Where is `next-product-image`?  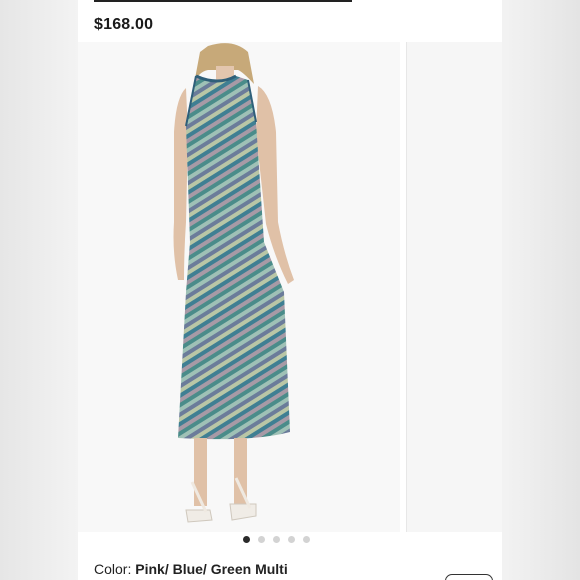 next-product-image is located at coordinates (454, 287).